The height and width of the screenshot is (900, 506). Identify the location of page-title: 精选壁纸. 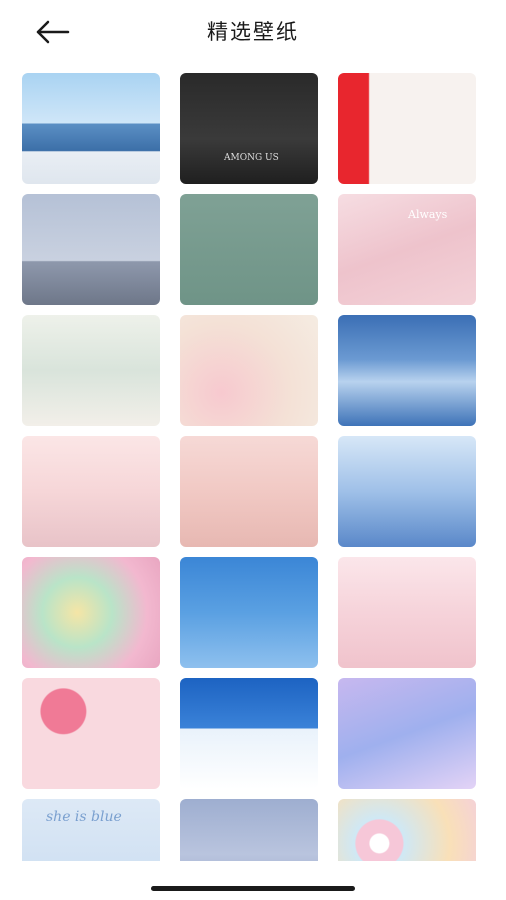
(253, 32).